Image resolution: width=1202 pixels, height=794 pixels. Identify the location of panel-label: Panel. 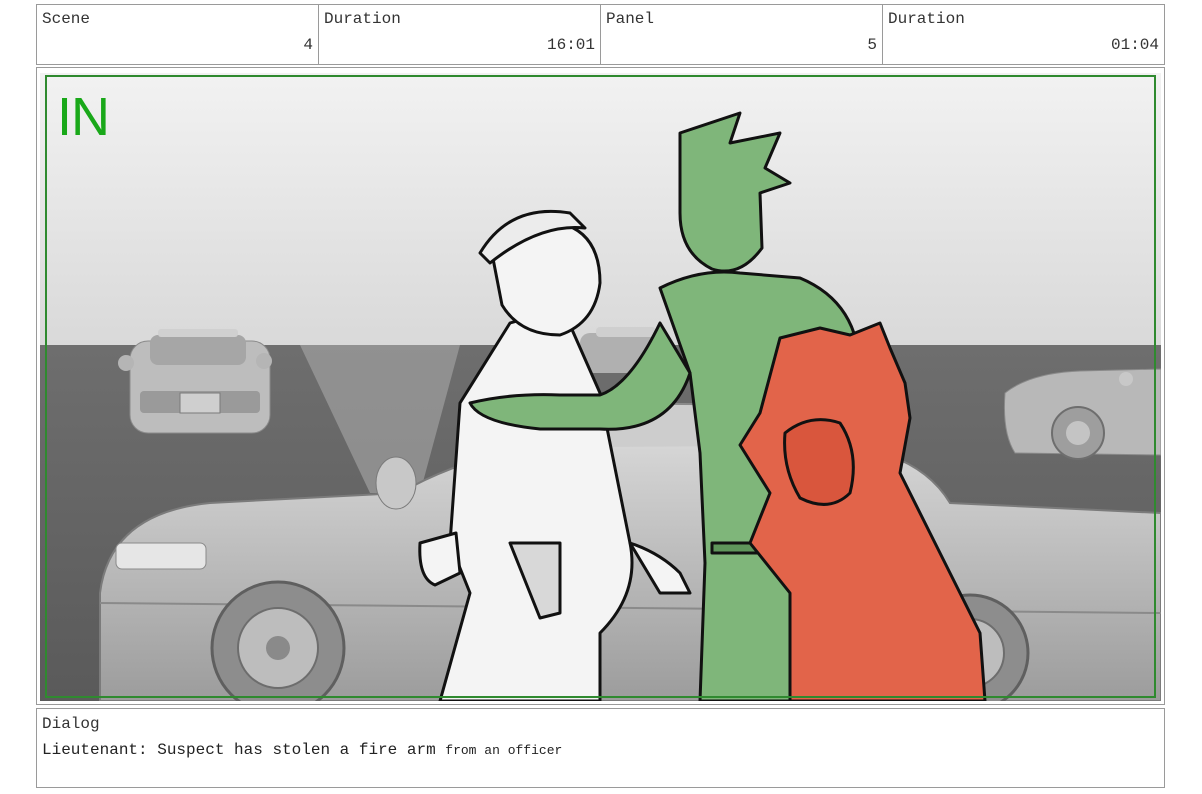
(630, 19).